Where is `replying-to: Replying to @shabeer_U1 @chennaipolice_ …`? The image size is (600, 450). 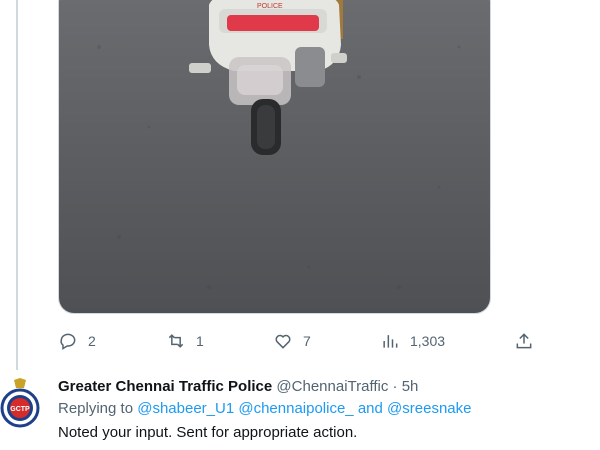 replying-to: Replying to @shabeer_U1 @chennaipolice_ … is located at coordinates (324, 409).